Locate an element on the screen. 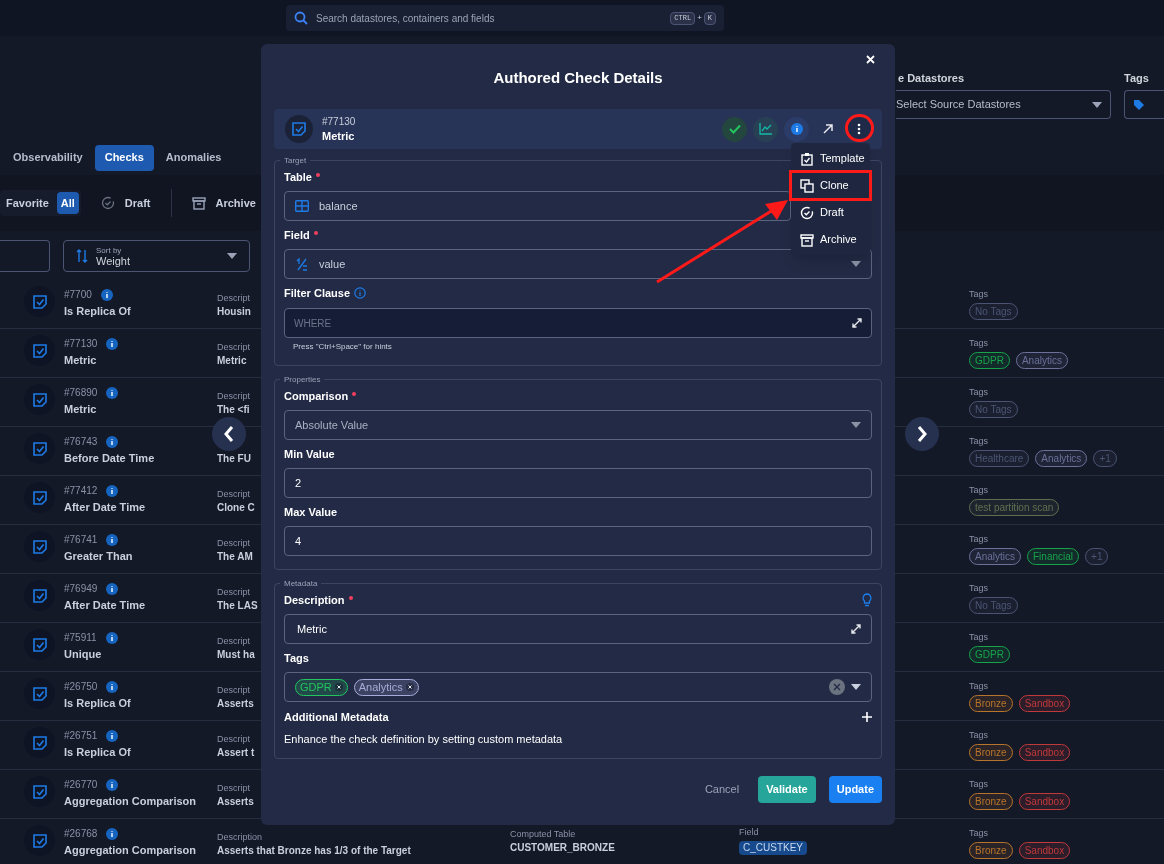 Image resolution: width=1164 pixels, height=864 pixels. section-legend: Properties is located at coordinates (302, 379).